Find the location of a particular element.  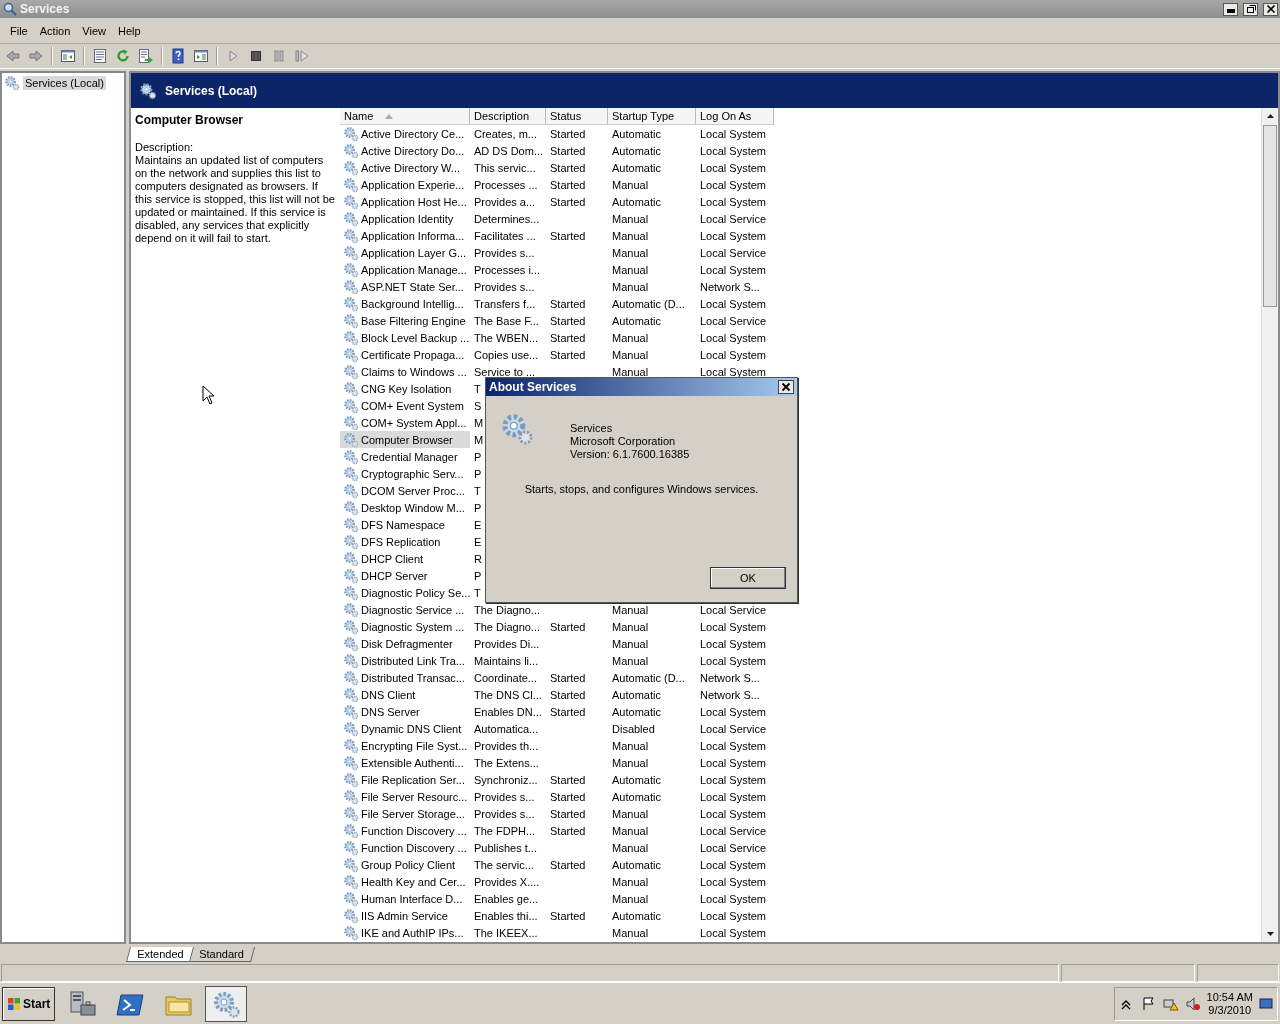

menu-item: File is located at coordinates (19, 30).